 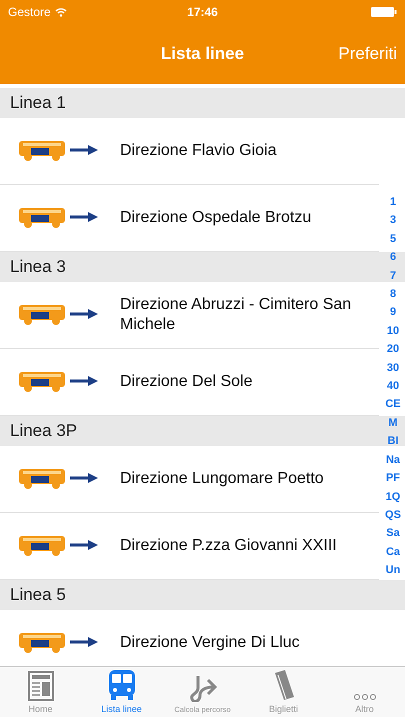 I want to click on index-letter: Ca, so click(x=393, y=552).